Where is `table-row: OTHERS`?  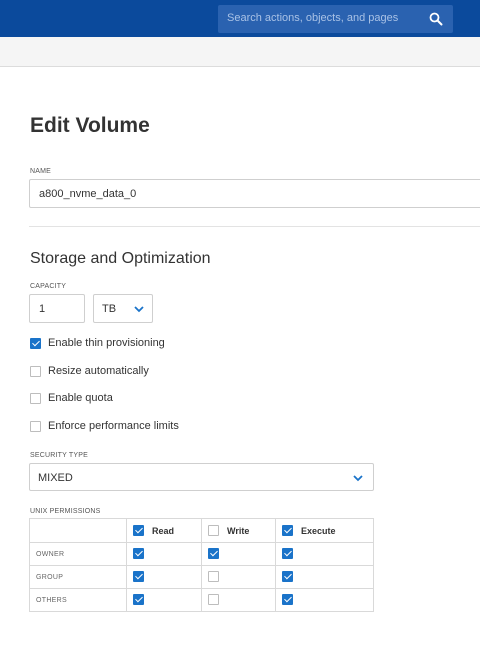 table-row: OTHERS is located at coordinates (201, 600).